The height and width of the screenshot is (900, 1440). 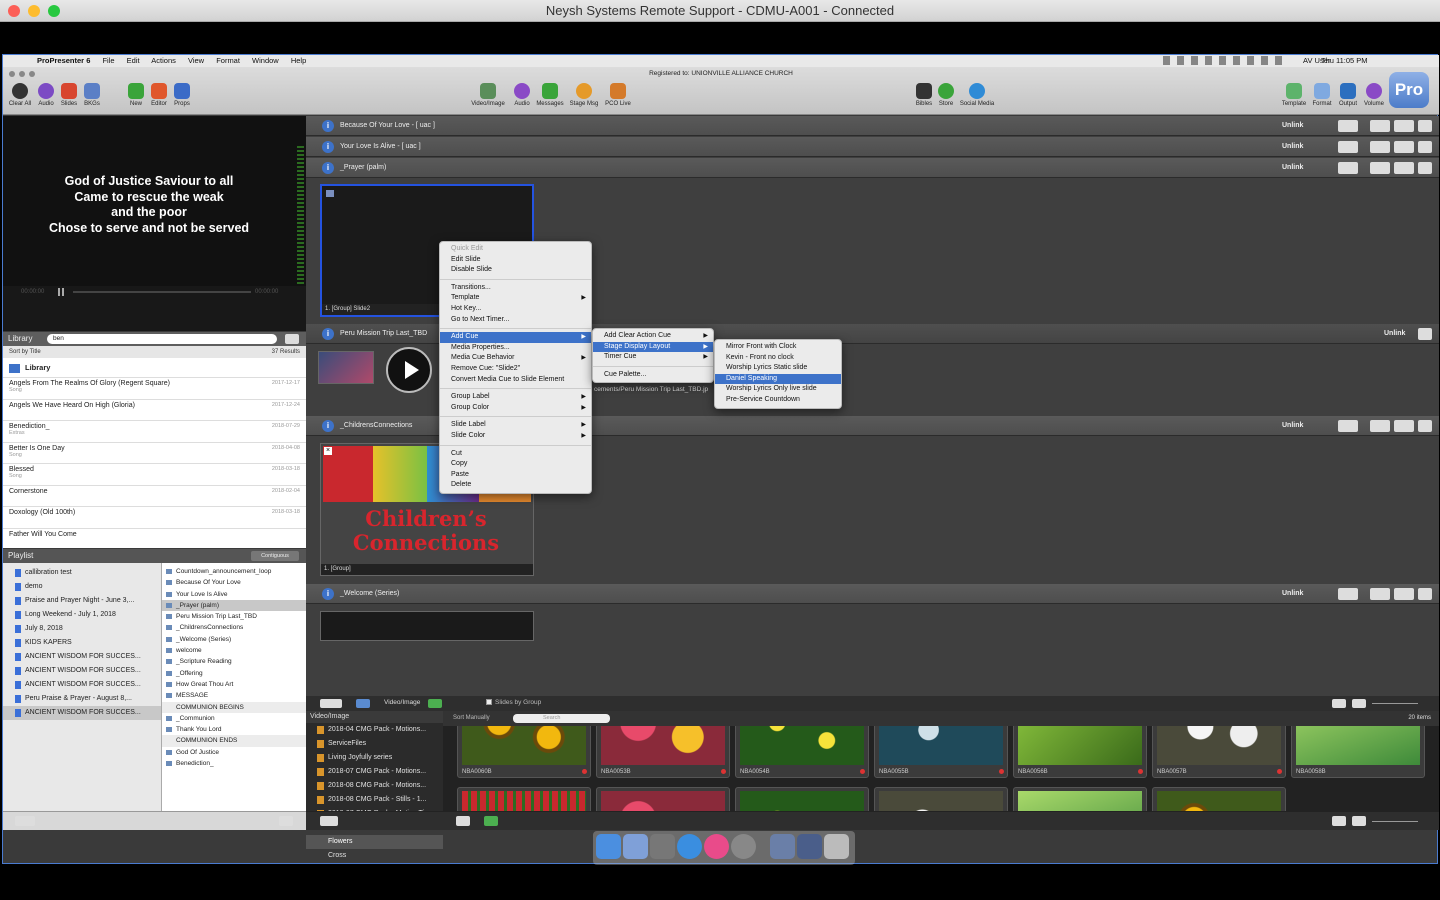 I want to click on playlist-item: _ChildrensConnections, so click(x=234, y=627).